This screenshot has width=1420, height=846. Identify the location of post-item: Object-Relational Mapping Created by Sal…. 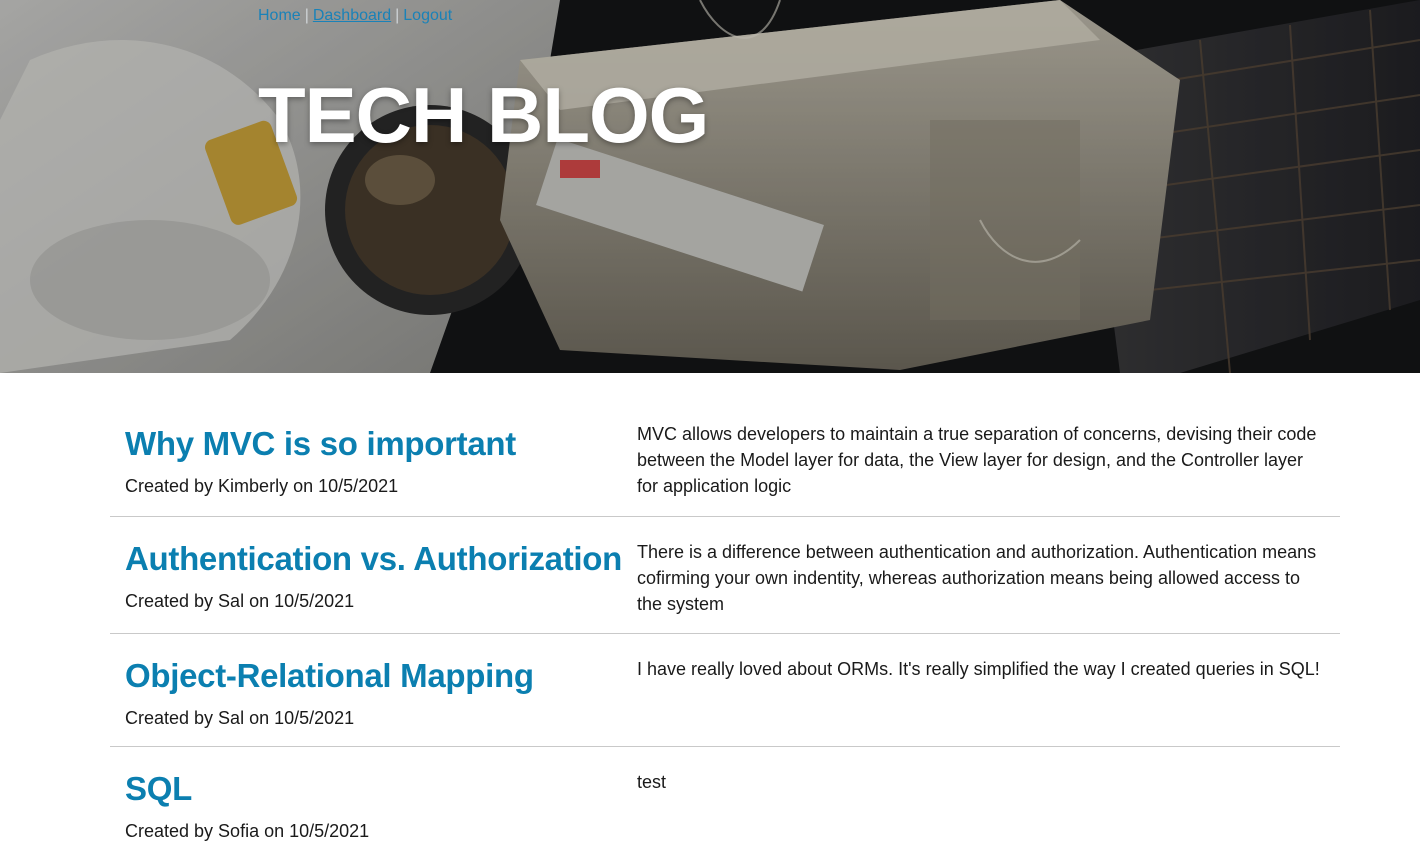
(725, 690).